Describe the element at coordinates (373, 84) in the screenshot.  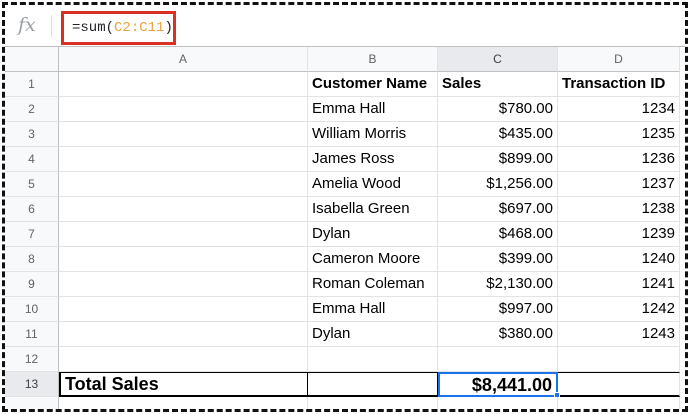
I see `header-customer-name: Customer Name` at that location.